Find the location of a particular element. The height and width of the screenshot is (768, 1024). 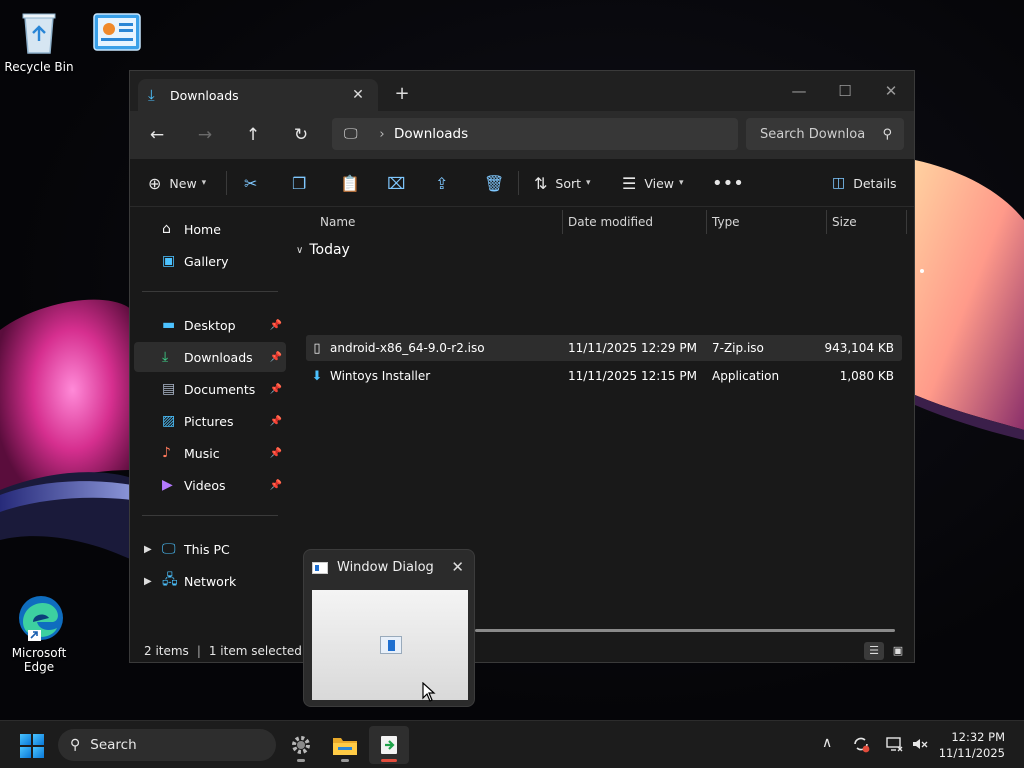

taskbar-thumbnail-preview: Window Dialog ✕ is located at coordinates (389, 628).